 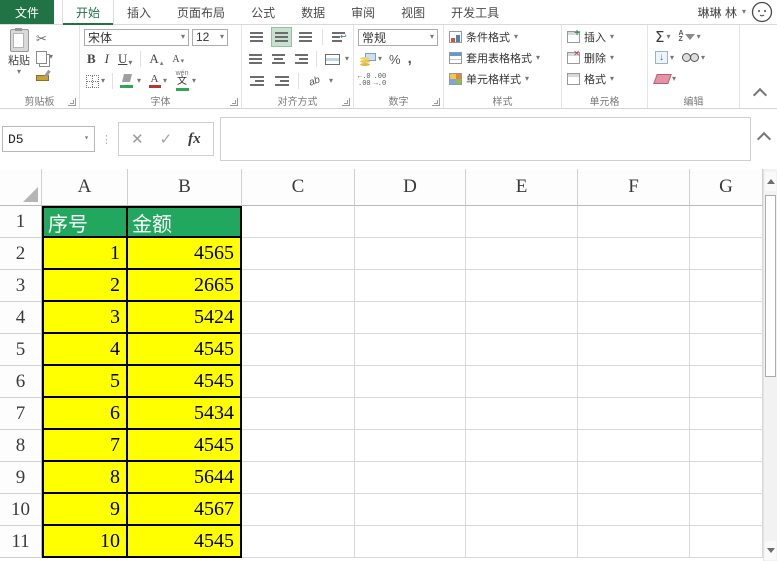 What do you see at coordinates (664, 57) in the screenshot?
I see `fill-button: ↓ ▾` at bounding box center [664, 57].